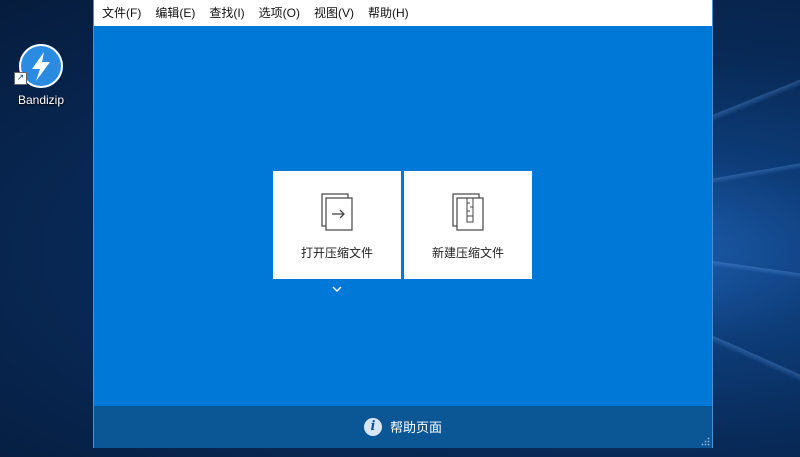  I want to click on shortcut-arrow-icon: ↗, so click(20, 78).